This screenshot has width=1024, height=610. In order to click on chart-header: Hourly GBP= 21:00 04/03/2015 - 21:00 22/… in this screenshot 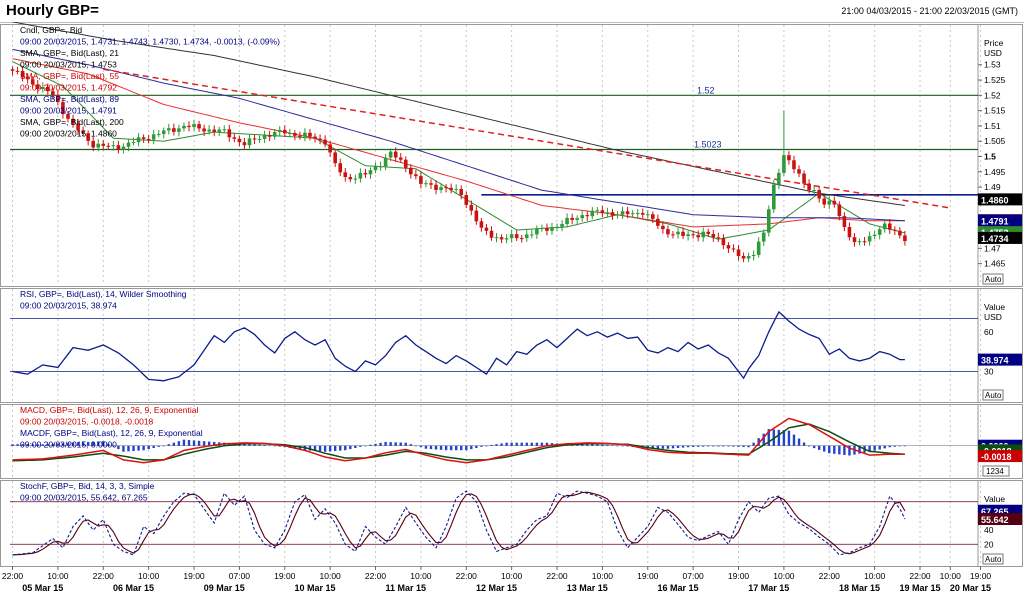, I will do `click(512, 11)`.